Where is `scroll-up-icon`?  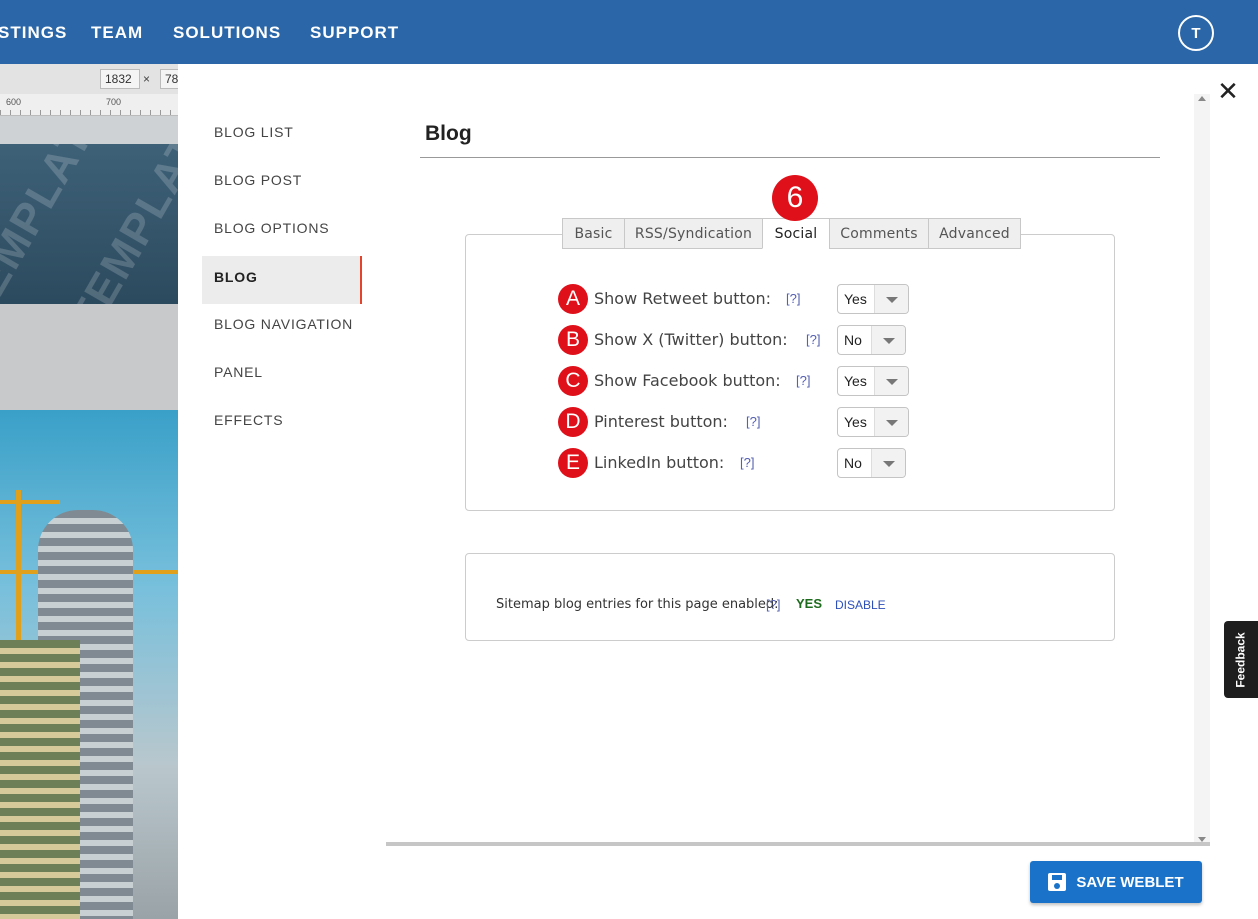
scroll-up-icon is located at coordinates (1202, 98).